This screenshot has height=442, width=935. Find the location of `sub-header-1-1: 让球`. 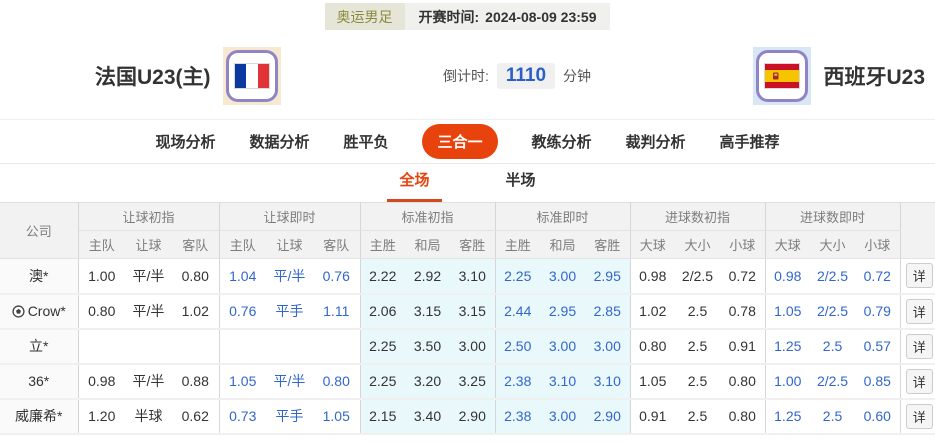

sub-header-1-1: 让球 is located at coordinates (289, 244).